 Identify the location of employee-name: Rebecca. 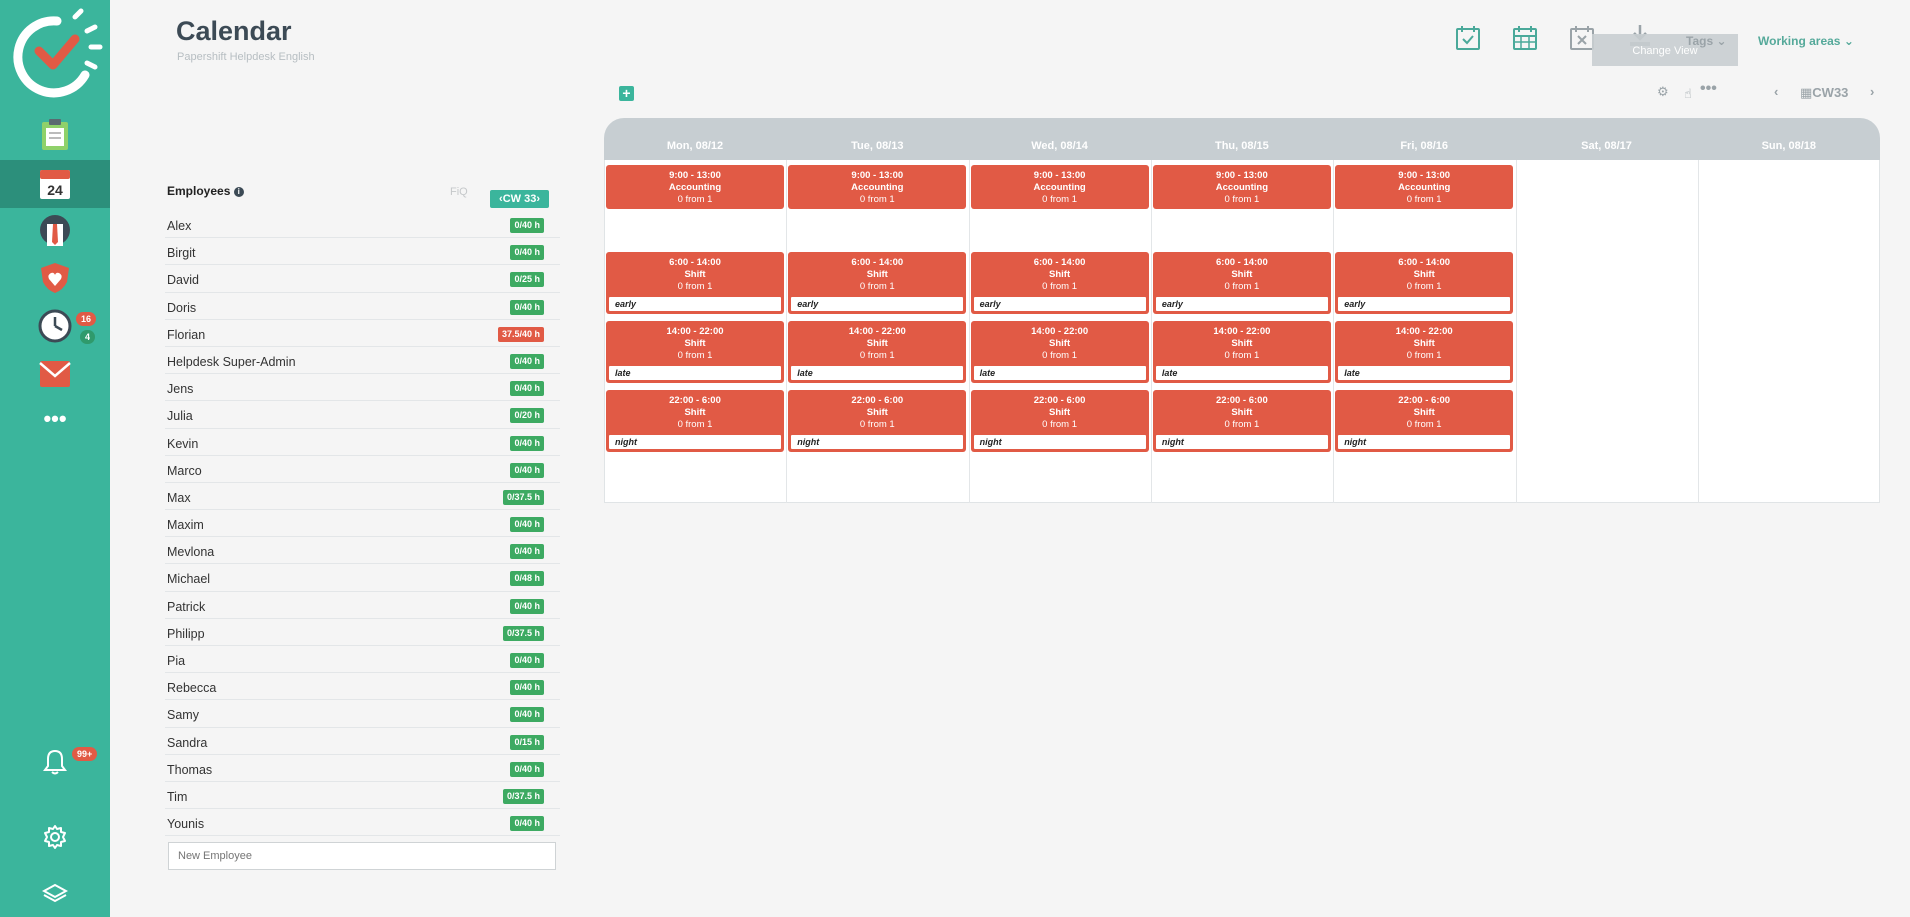
(192, 688).